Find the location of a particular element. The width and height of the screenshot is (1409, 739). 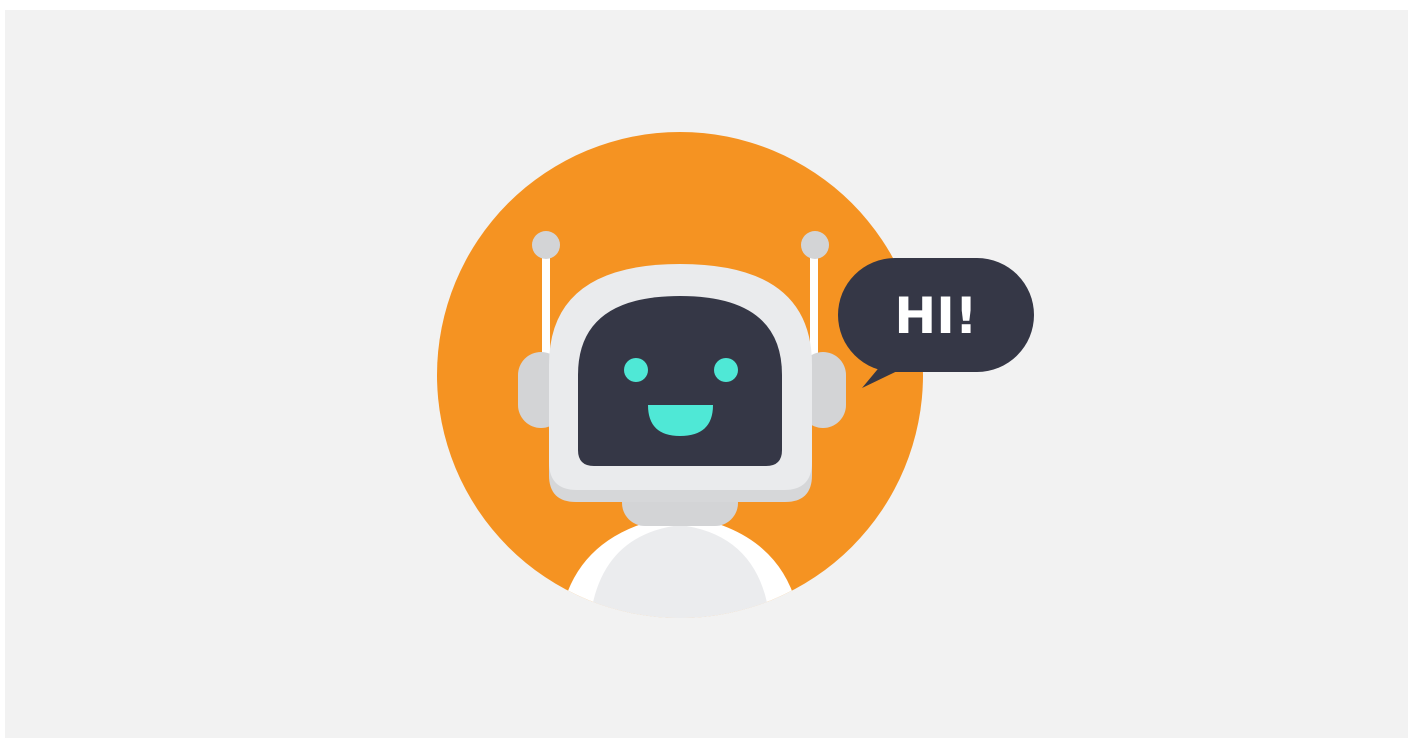

eye-left is located at coordinates (636, 370).